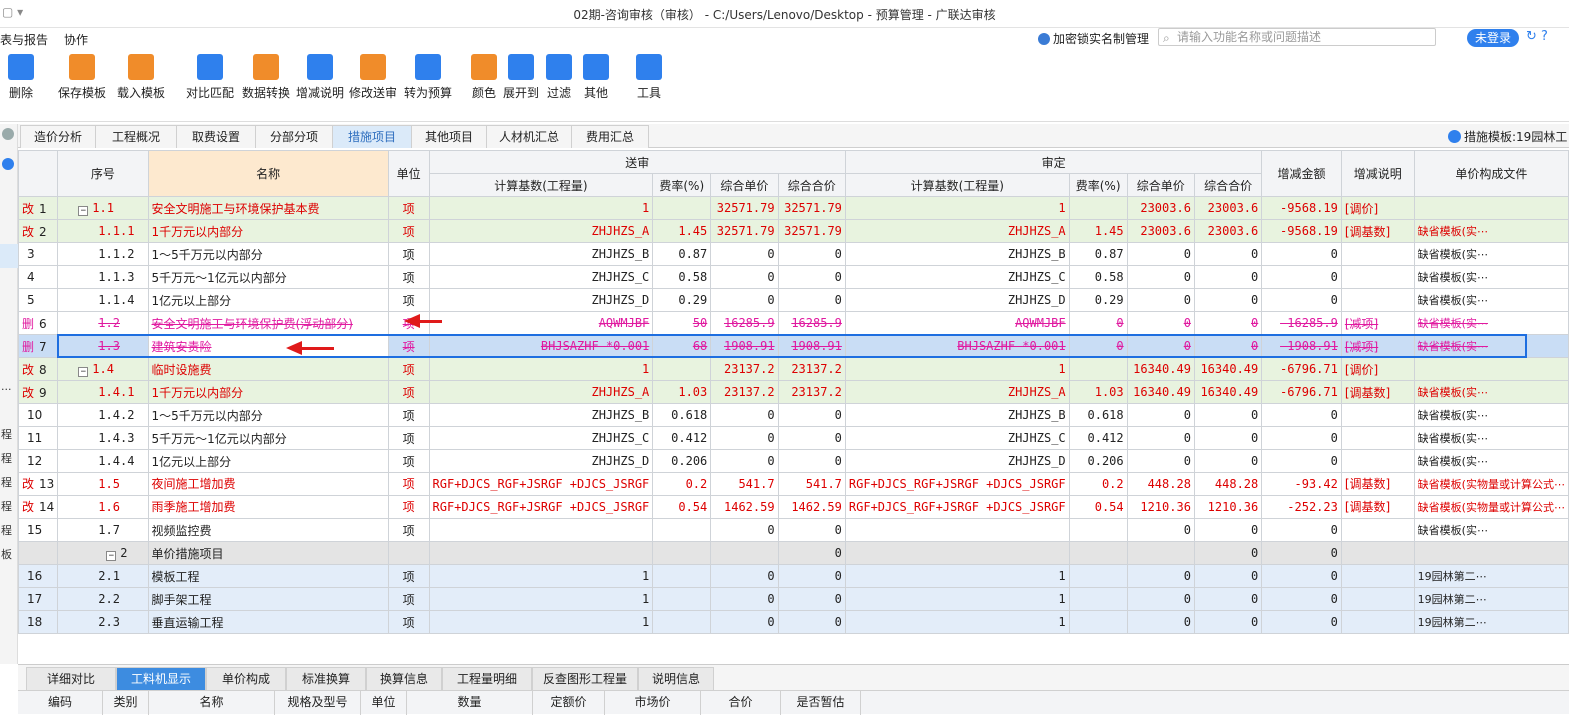 Image resolution: width=1569 pixels, height=720 pixels. Describe the element at coordinates (1228, 208) in the screenshot. I see `app-total-cell: 23003.6` at that location.